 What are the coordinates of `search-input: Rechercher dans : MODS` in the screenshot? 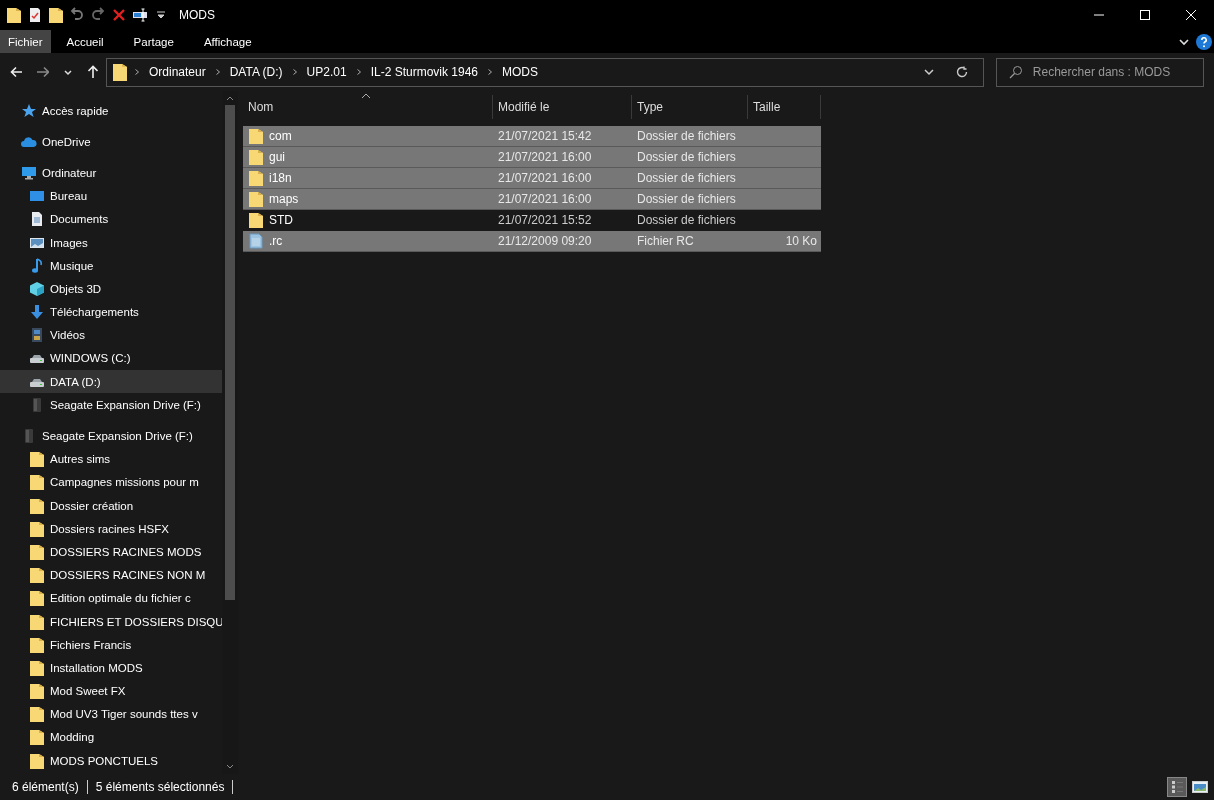 It's located at (1116, 72).